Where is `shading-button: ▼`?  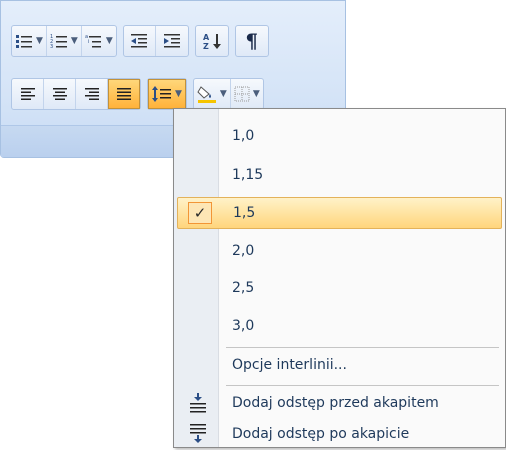
shading-button: ▼ is located at coordinates (212, 94).